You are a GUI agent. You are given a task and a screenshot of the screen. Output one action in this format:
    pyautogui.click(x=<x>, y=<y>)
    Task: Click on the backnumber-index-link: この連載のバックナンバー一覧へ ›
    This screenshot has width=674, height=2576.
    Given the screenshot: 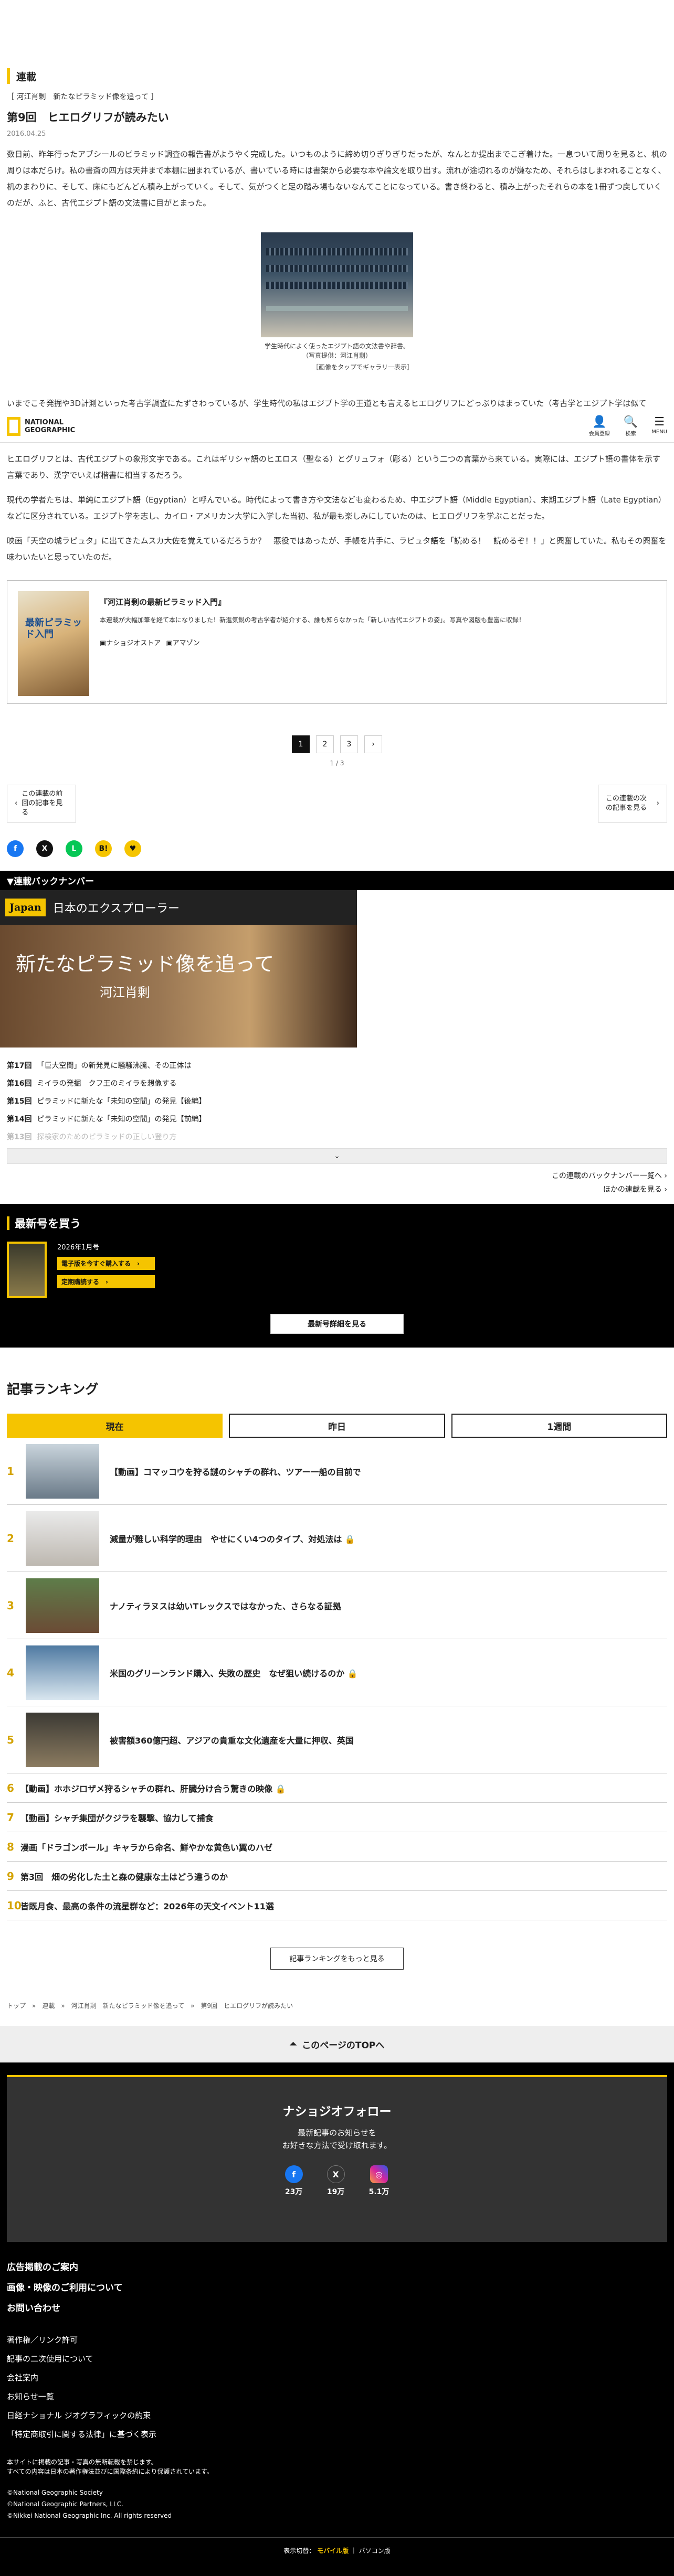 What is the action you would take?
    pyautogui.click(x=337, y=1176)
    